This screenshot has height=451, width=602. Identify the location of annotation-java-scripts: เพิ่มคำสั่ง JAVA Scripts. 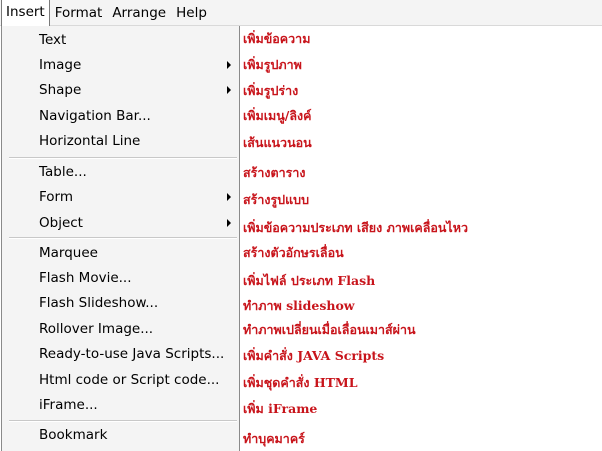
(314, 355).